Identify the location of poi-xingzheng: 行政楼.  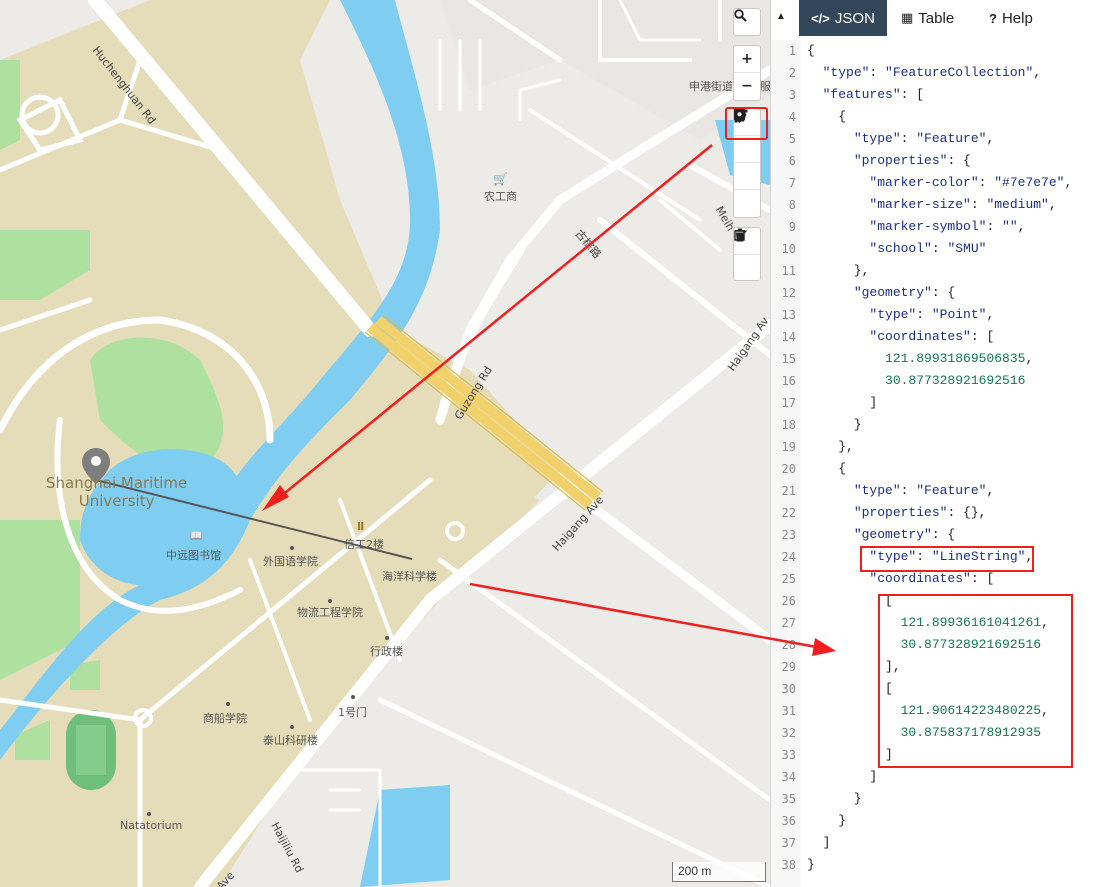
(386, 651).